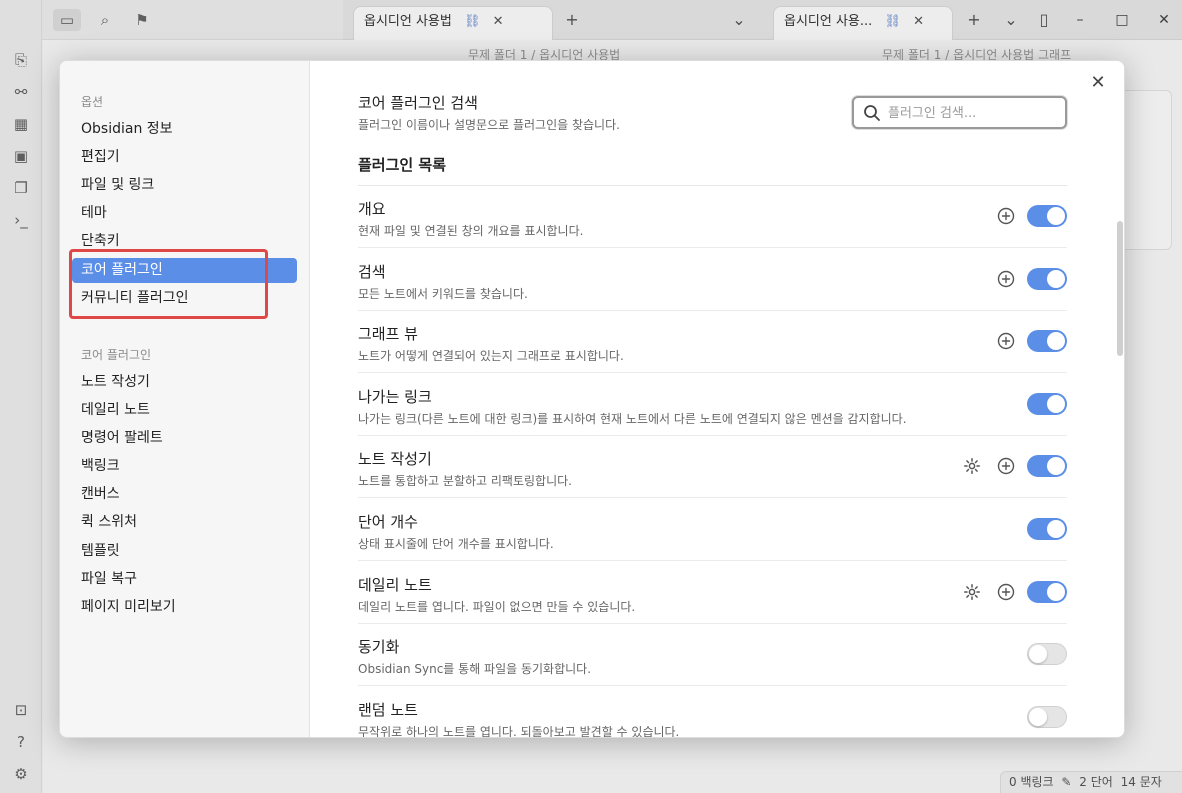 This screenshot has height=793, width=1182. What do you see at coordinates (712, 593) in the screenshot?
I see `plugin-row: 데일리 노트데일리 노트를 엽니다. 파일이 없으면 만들 수 있습니다.` at bounding box center [712, 593].